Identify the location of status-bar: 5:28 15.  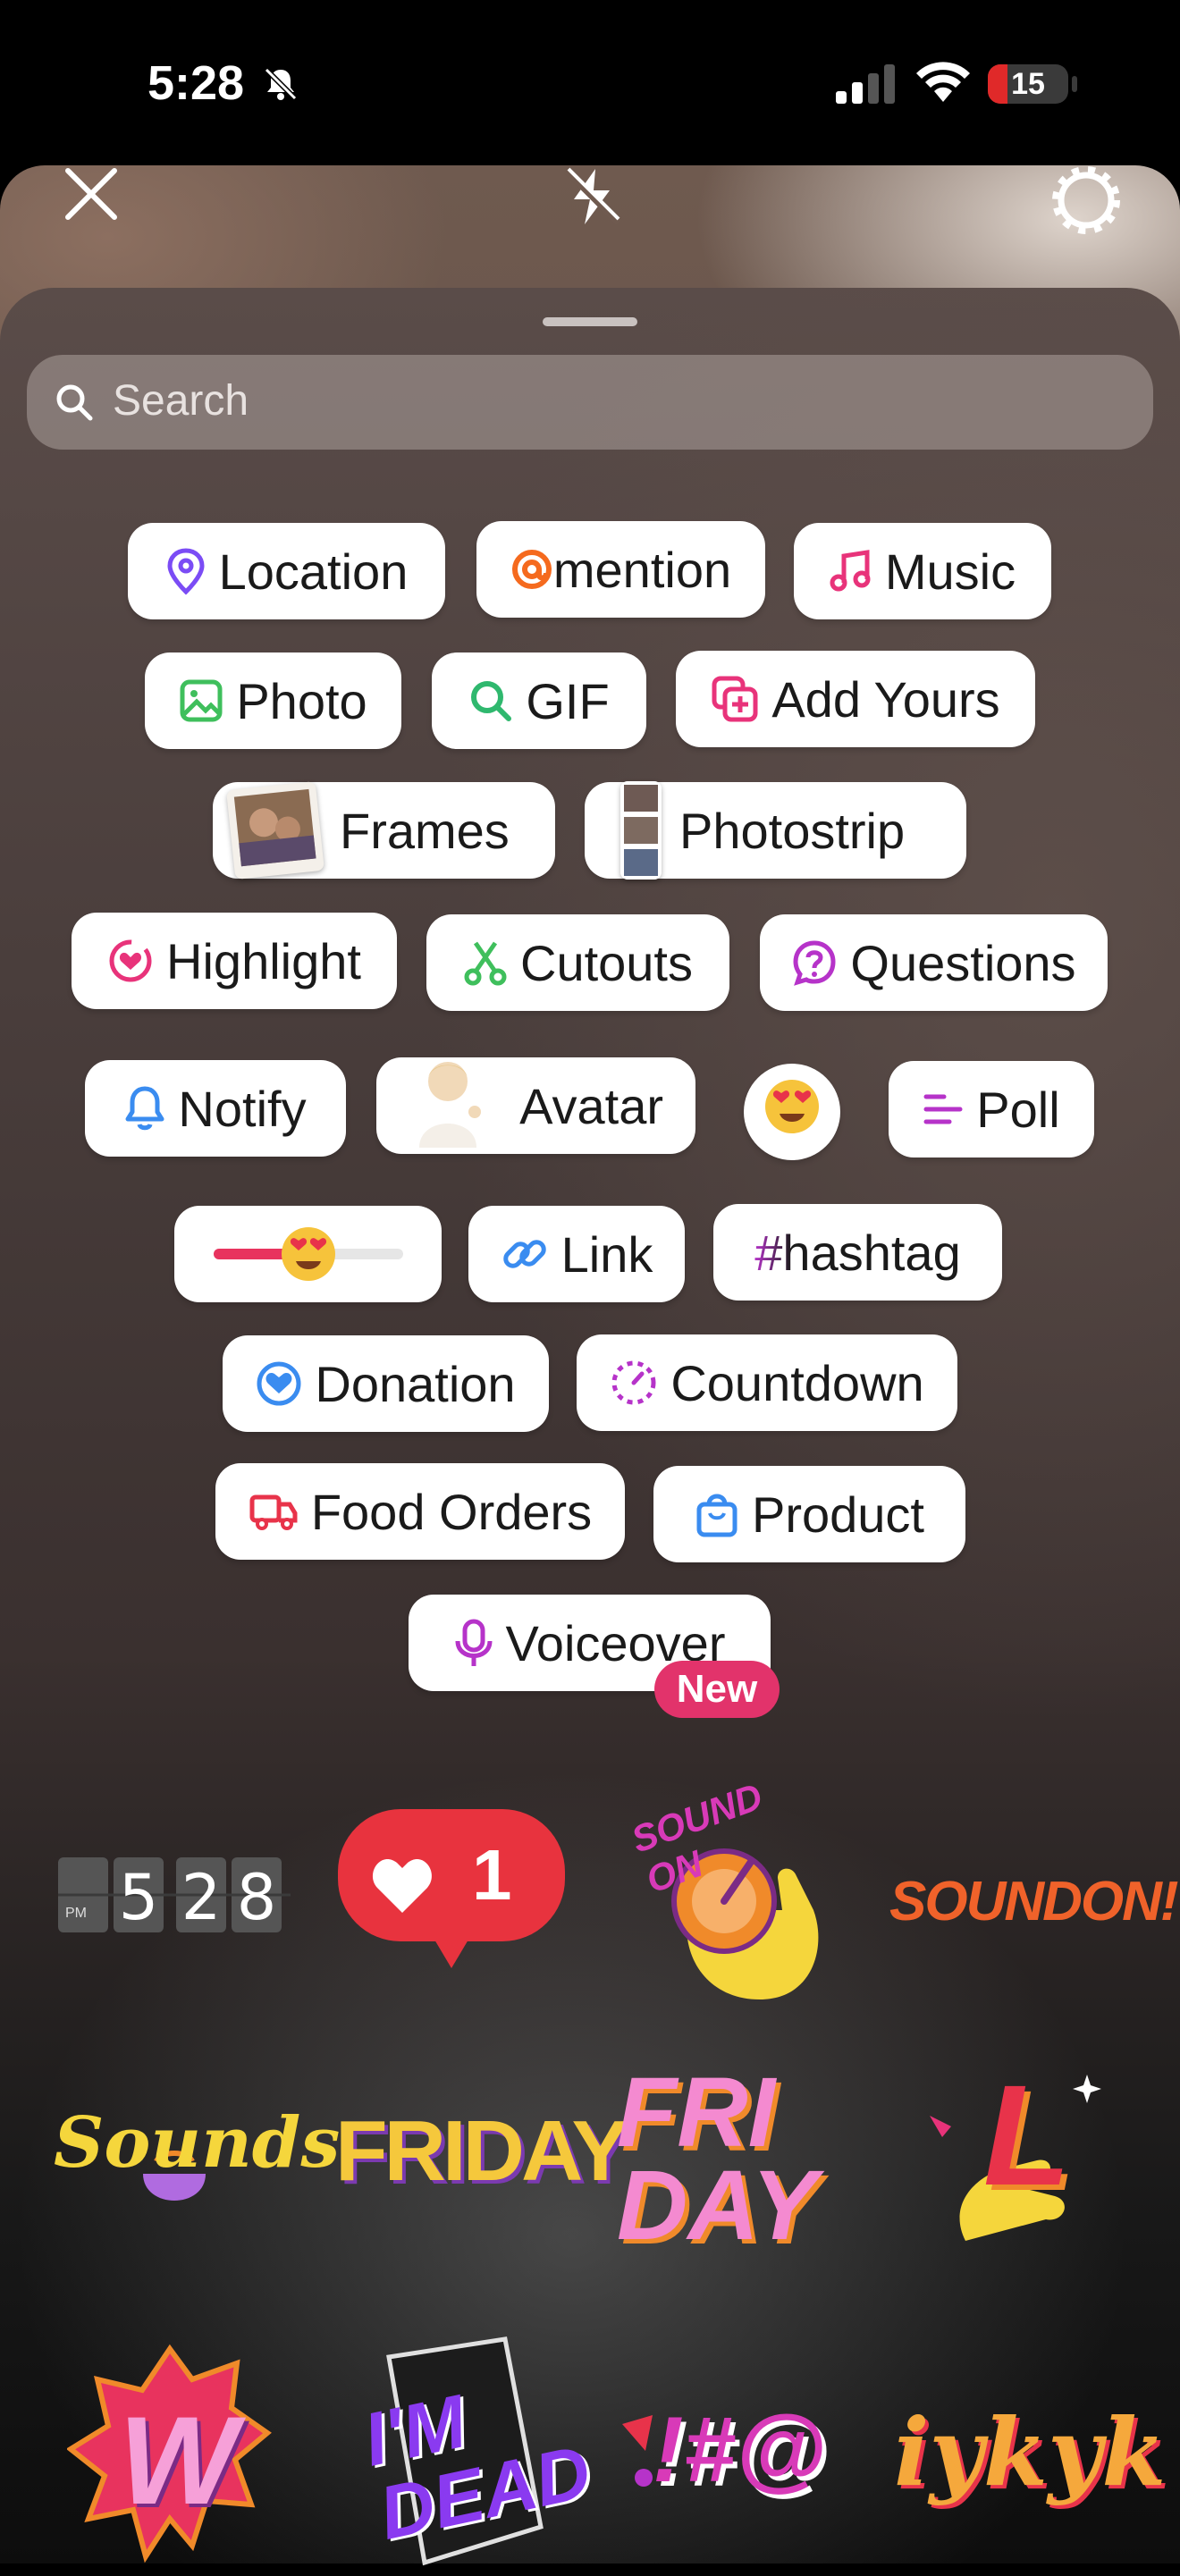
(590, 83).